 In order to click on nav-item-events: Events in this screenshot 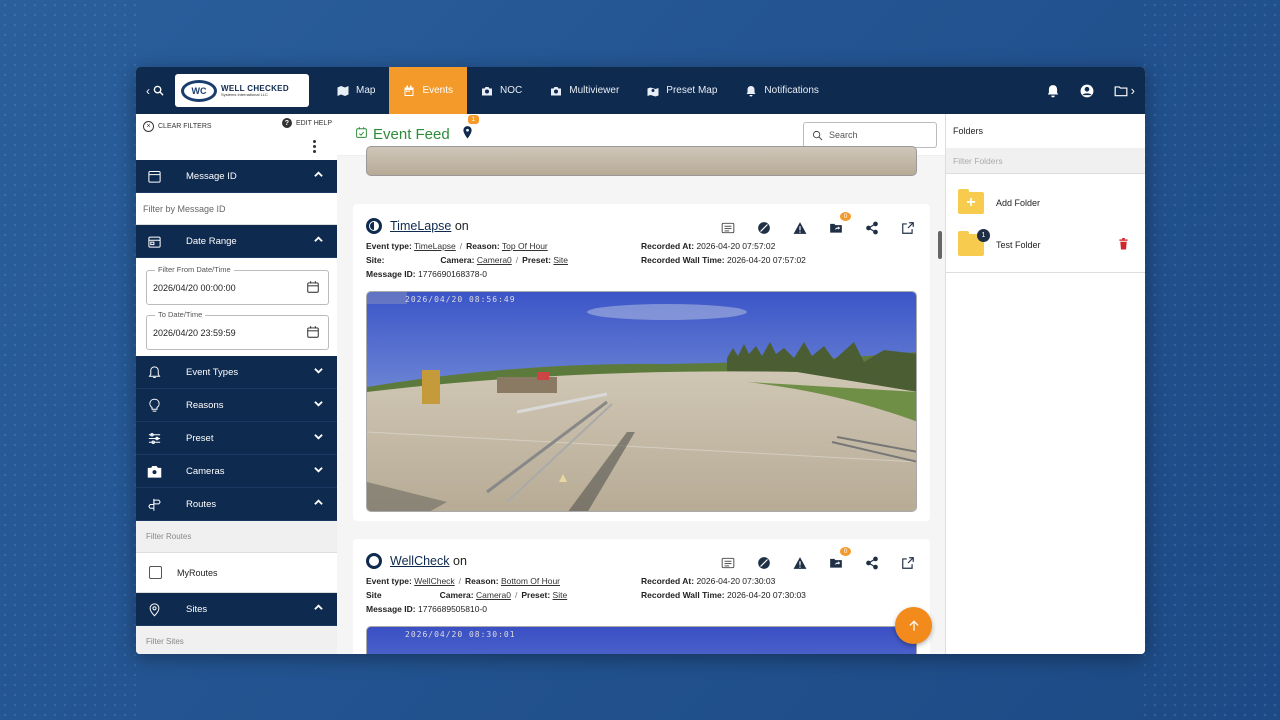, I will do `click(428, 90)`.